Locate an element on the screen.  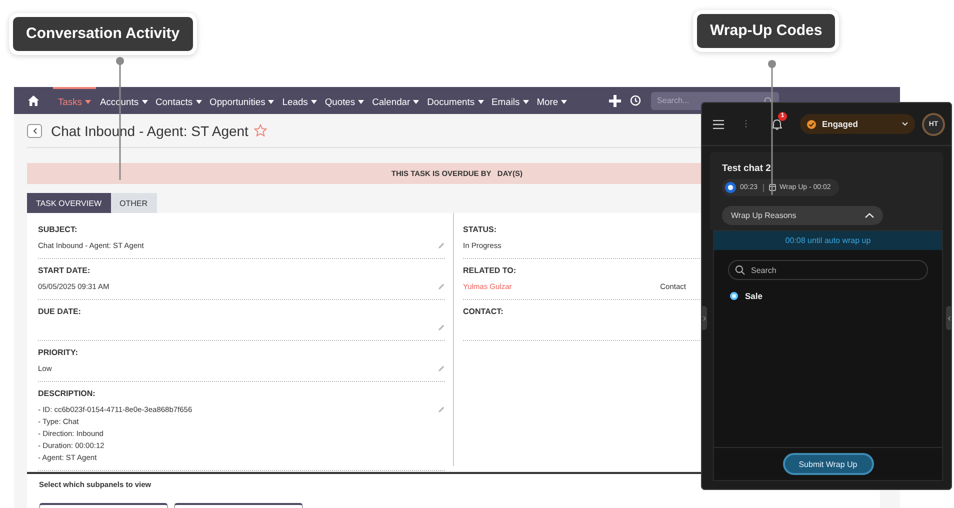
callout-label: Conversation Activity is located at coordinates (103, 34).